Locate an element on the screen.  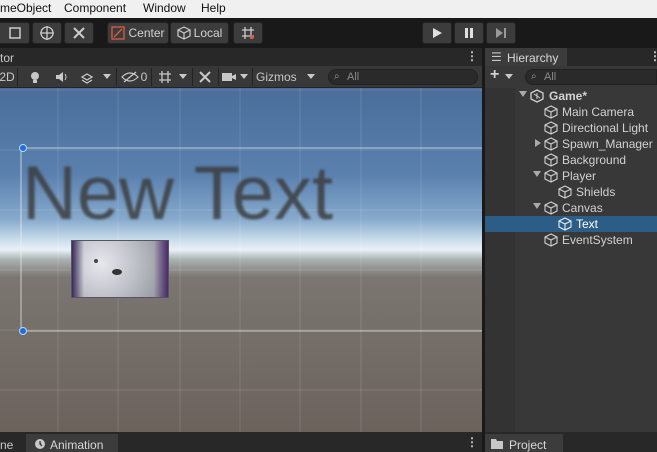
unity-scene-icon is located at coordinates (537, 96).